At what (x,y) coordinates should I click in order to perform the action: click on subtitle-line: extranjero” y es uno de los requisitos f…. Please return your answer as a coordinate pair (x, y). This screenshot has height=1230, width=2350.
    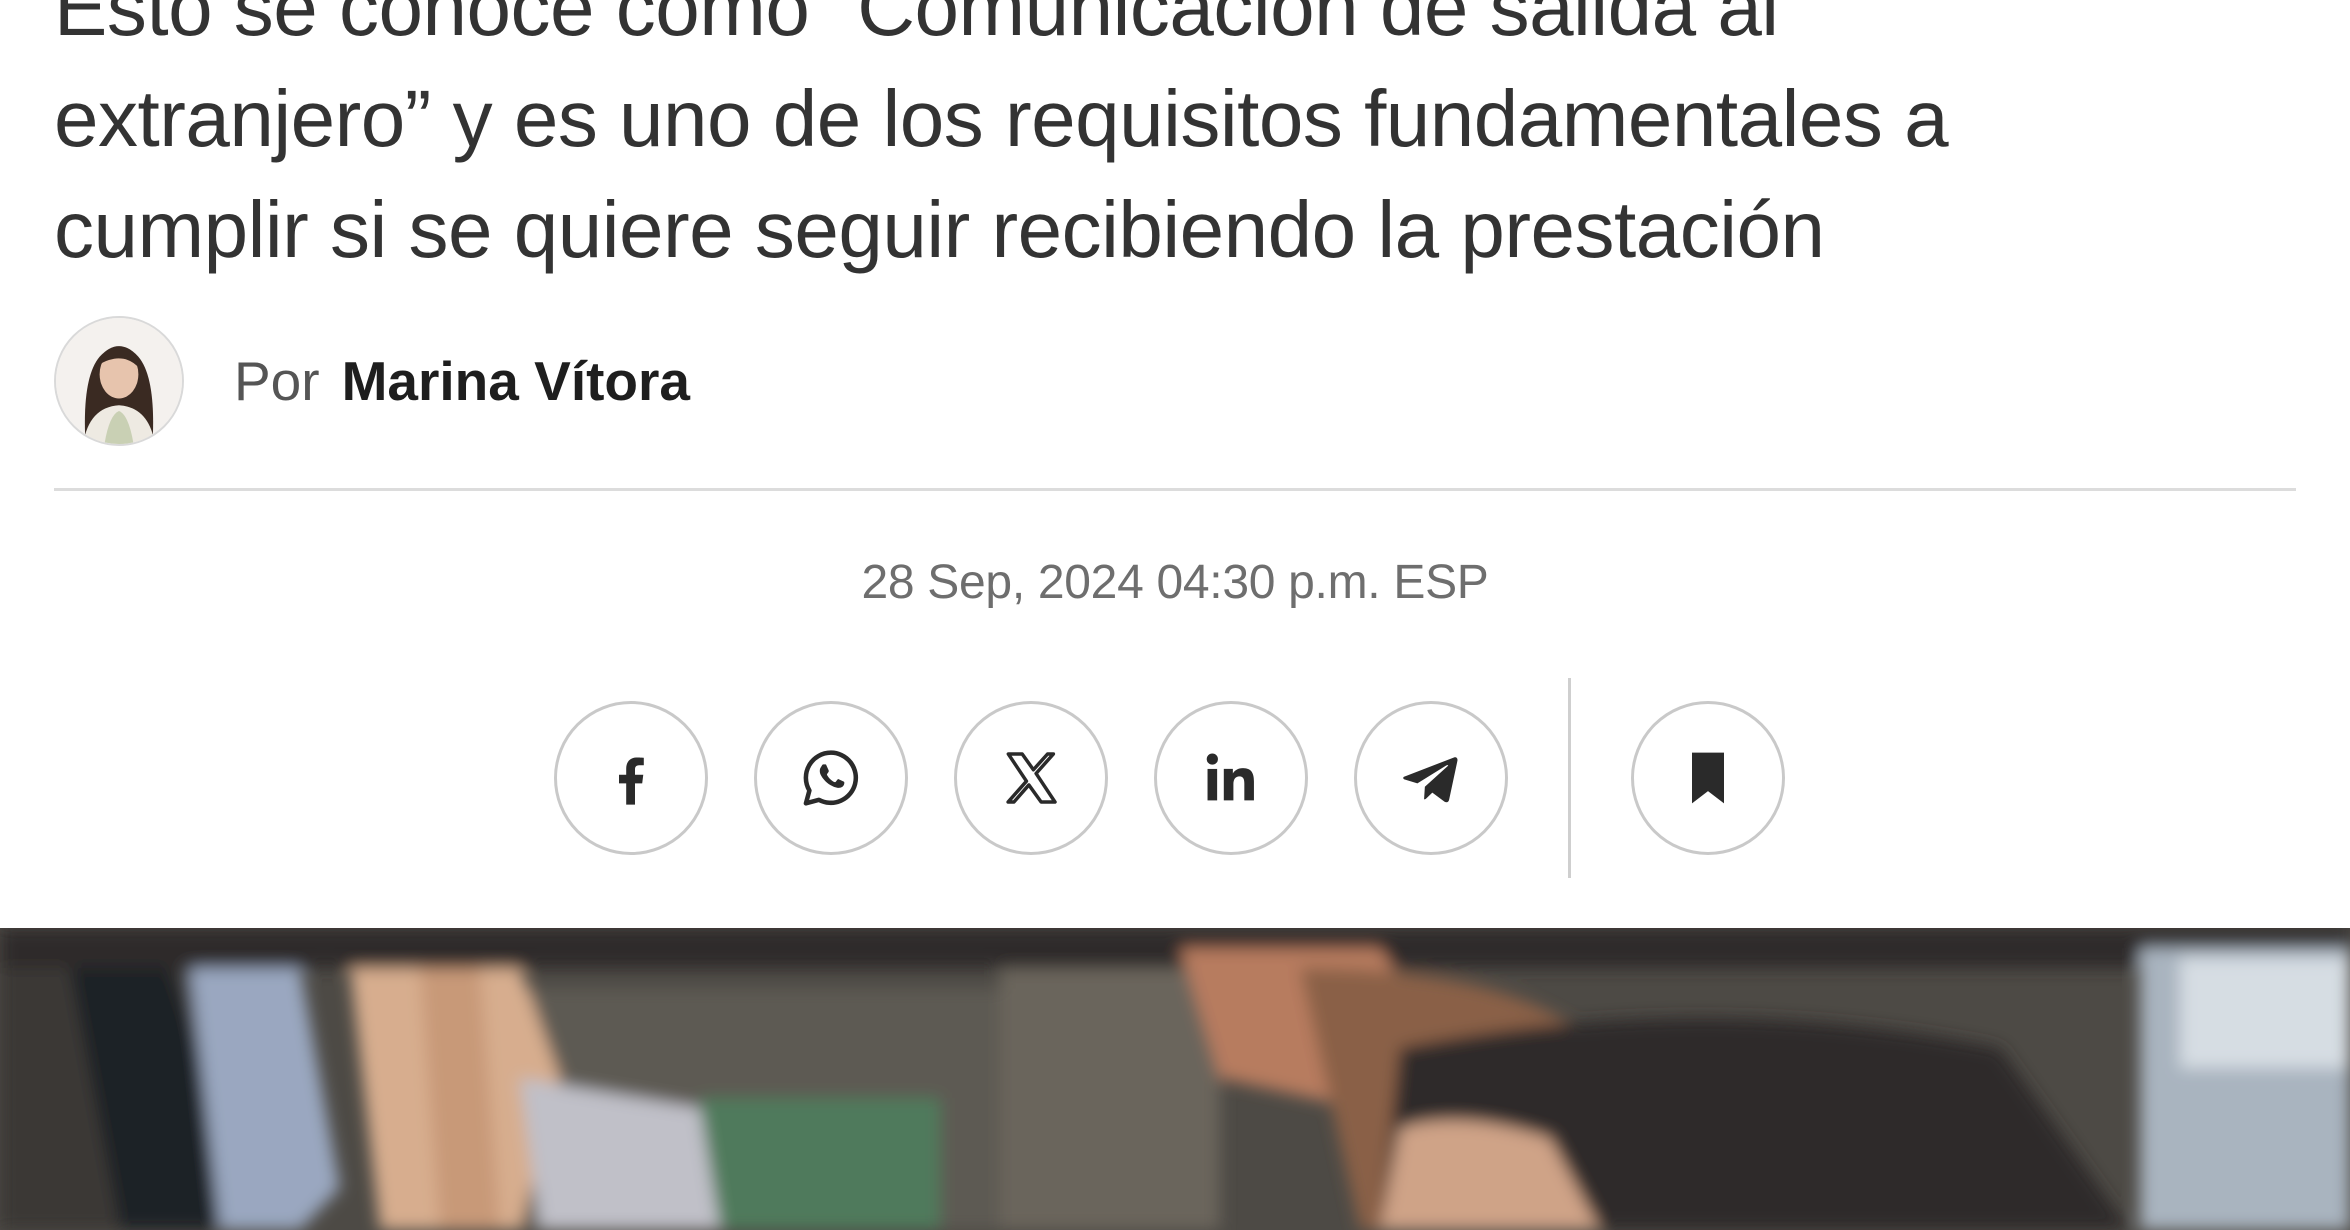
    Looking at the image, I should click on (1001, 118).